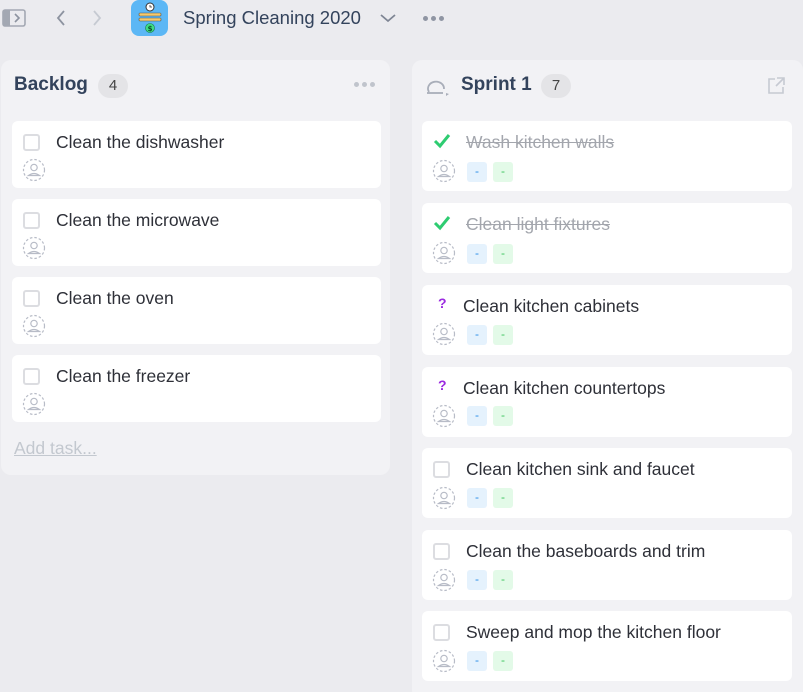 The width and height of the screenshot is (803, 692). I want to click on chevron-down-icon, so click(388, 18).